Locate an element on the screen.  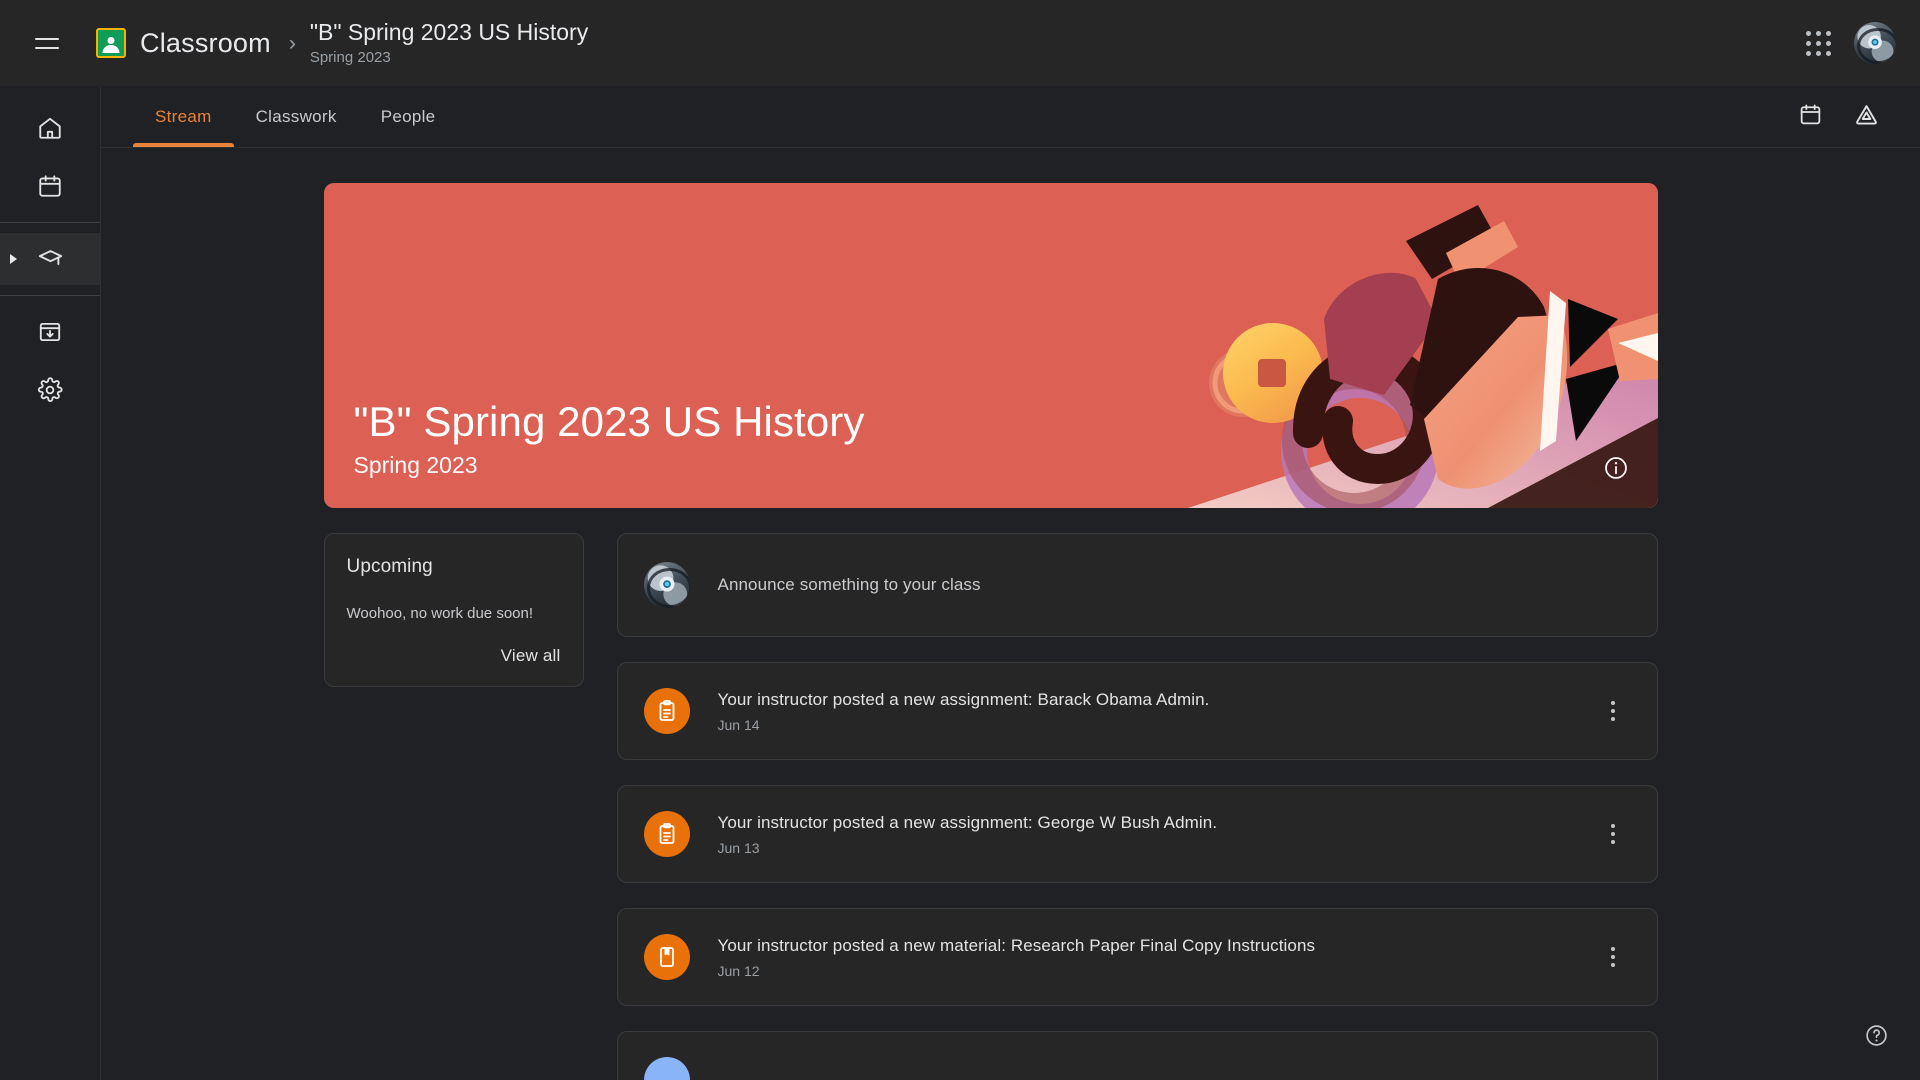
class-tab-bar: Stream Classwork People is located at coordinates (1010, 117).